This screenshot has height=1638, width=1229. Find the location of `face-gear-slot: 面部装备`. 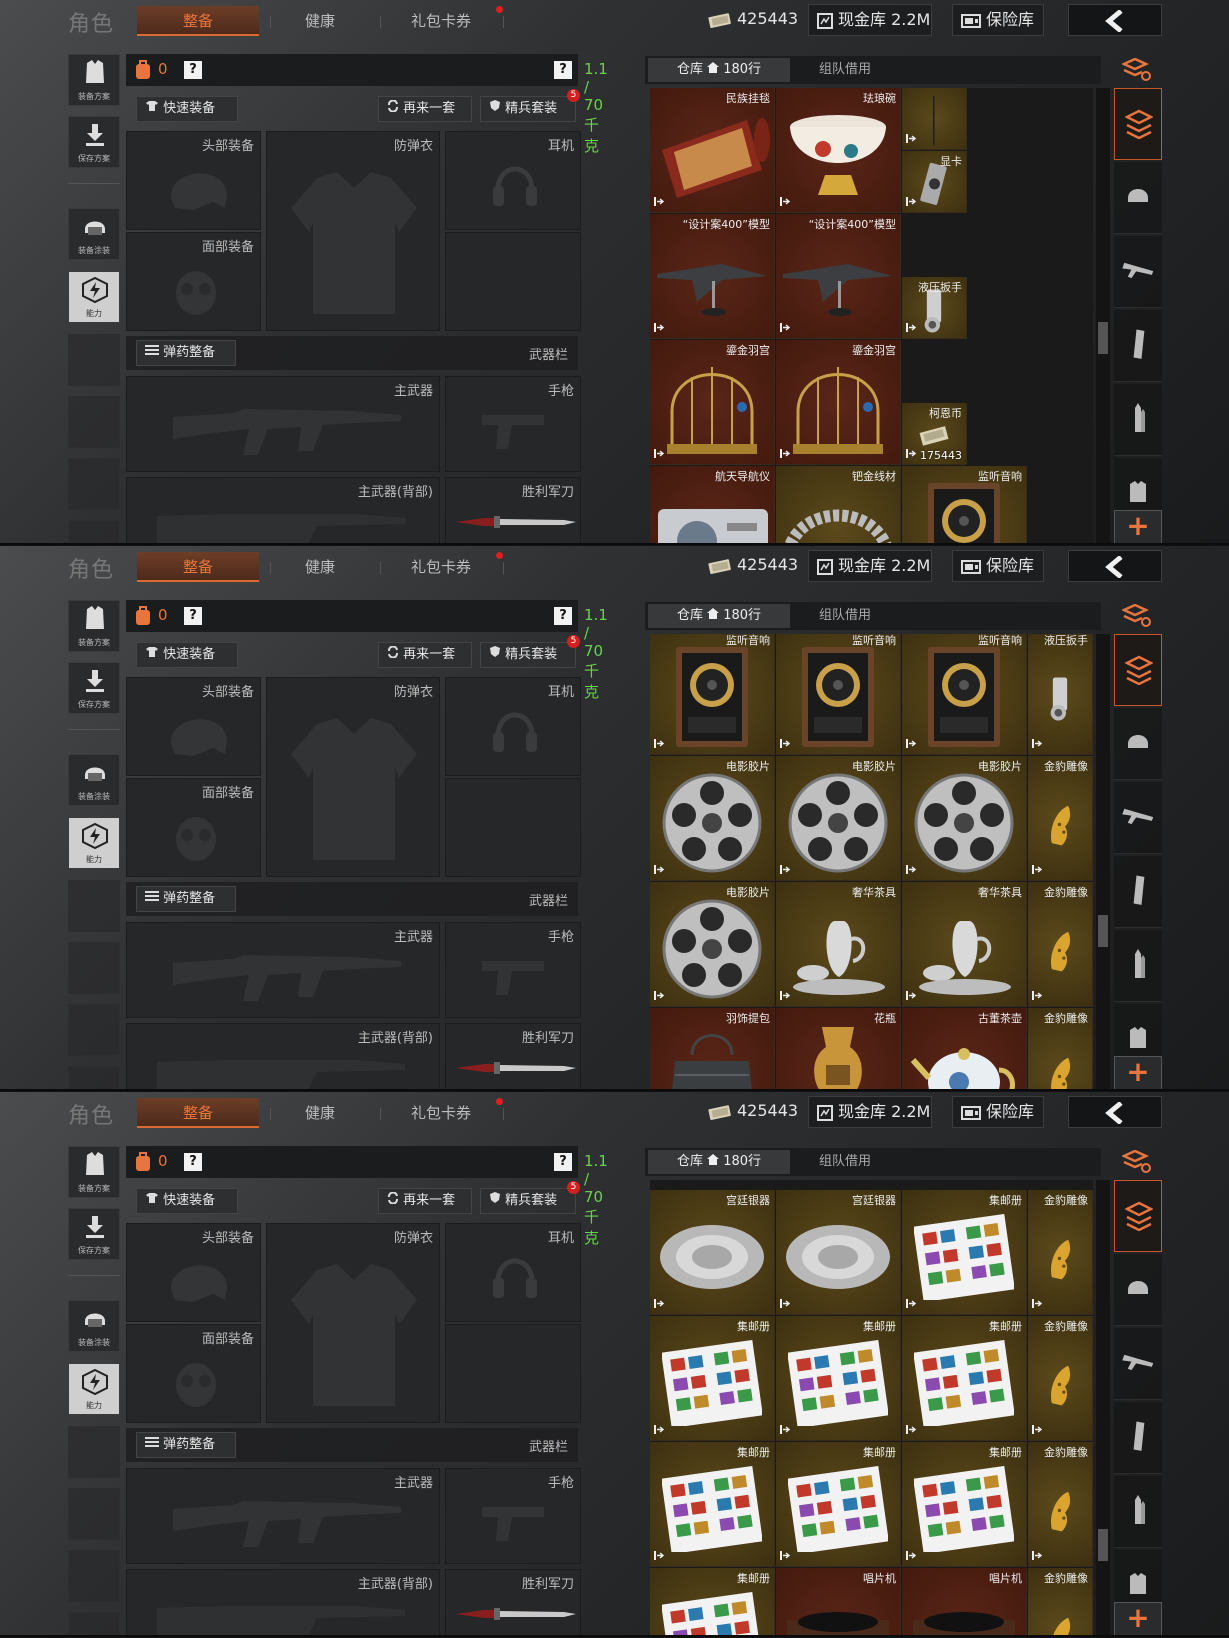

face-gear-slot: 面部装备 is located at coordinates (193, 827).